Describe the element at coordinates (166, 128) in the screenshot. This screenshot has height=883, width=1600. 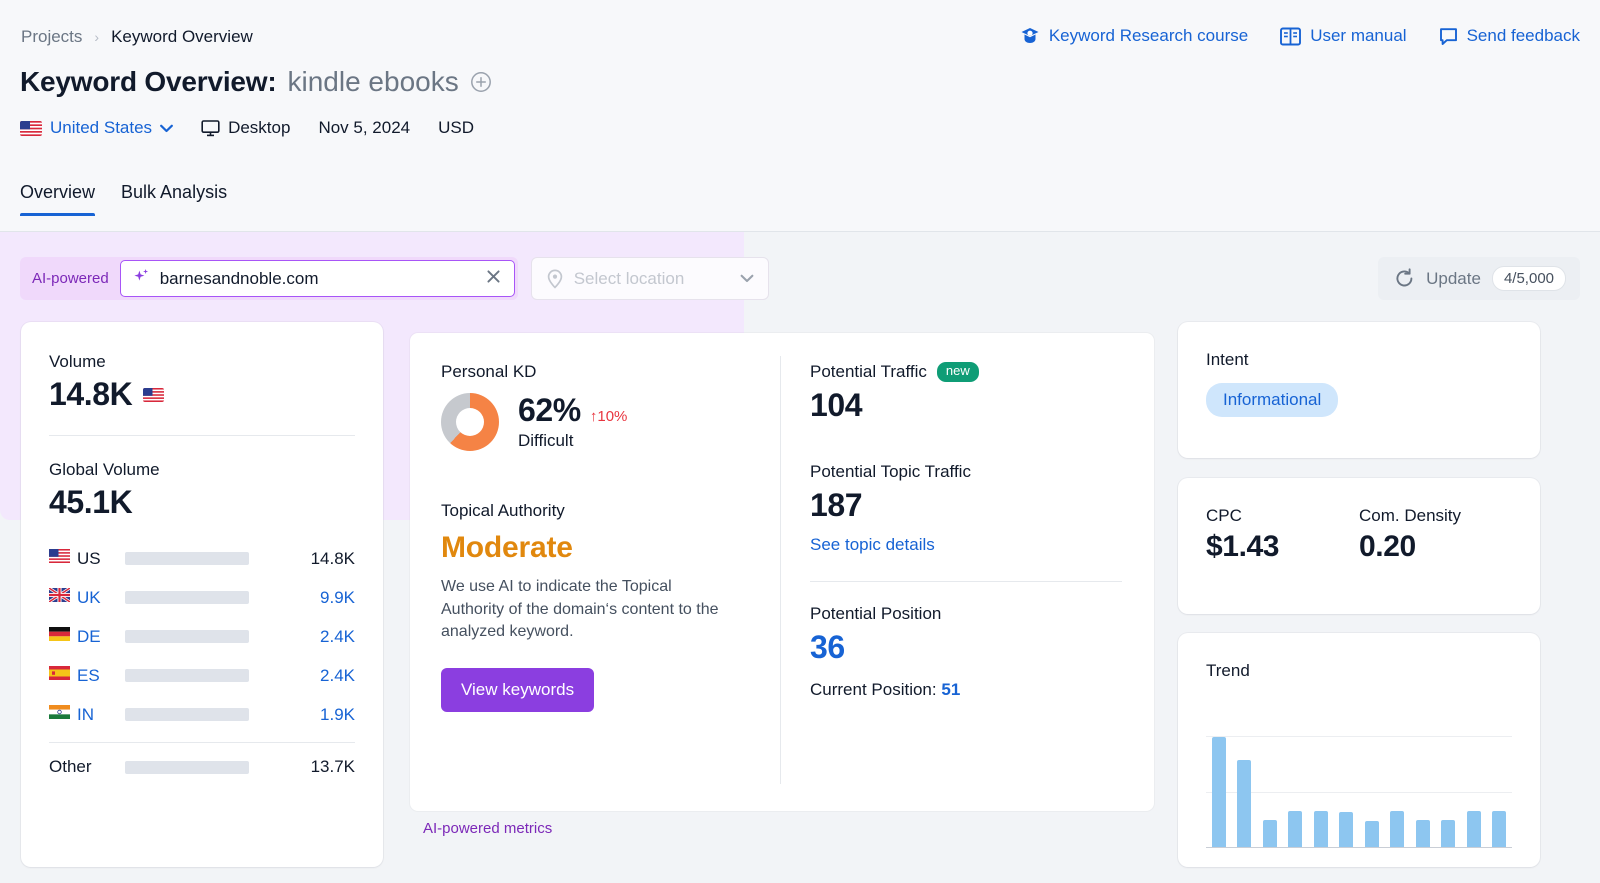
I see `chevron-down-icon` at that location.